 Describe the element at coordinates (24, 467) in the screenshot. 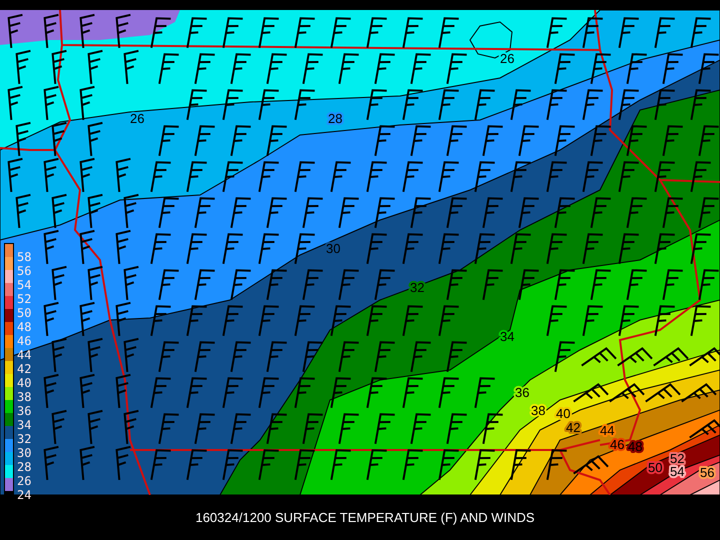

I see `scale-label: 28` at that location.